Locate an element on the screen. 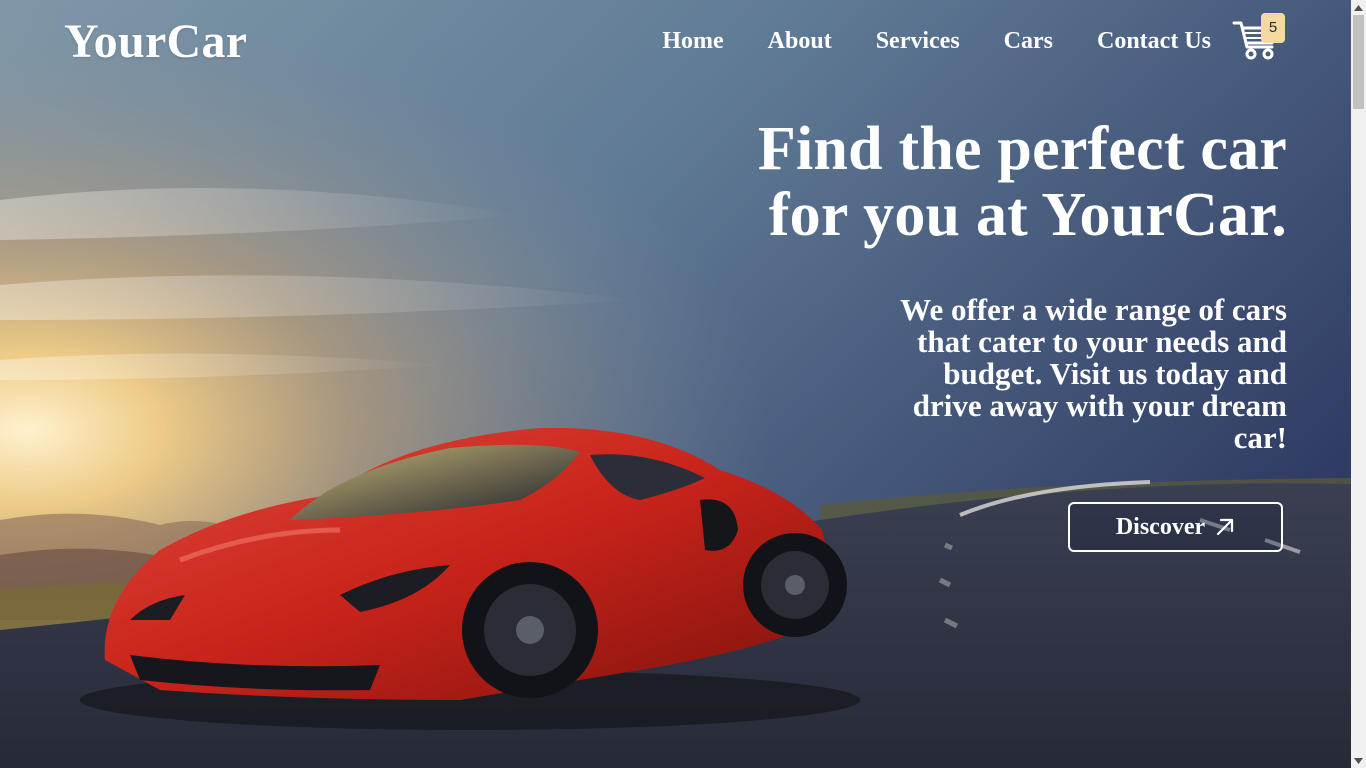 The width and height of the screenshot is (1366, 768). discover-button: Discover is located at coordinates (1175, 527).